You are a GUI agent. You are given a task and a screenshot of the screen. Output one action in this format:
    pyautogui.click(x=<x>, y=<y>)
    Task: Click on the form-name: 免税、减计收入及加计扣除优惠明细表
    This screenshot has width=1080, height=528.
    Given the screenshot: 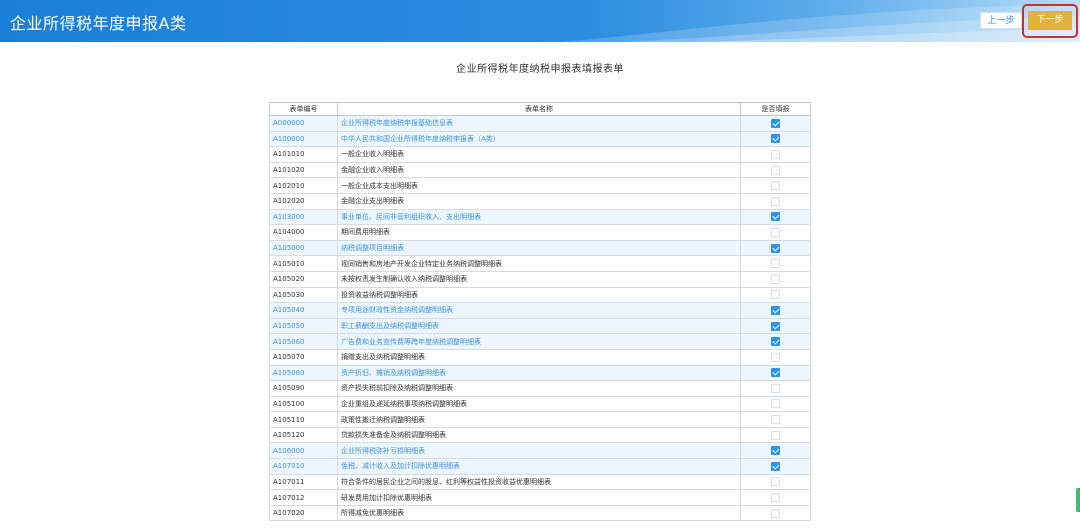 What is the action you would take?
    pyautogui.click(x=539, y=466)
    